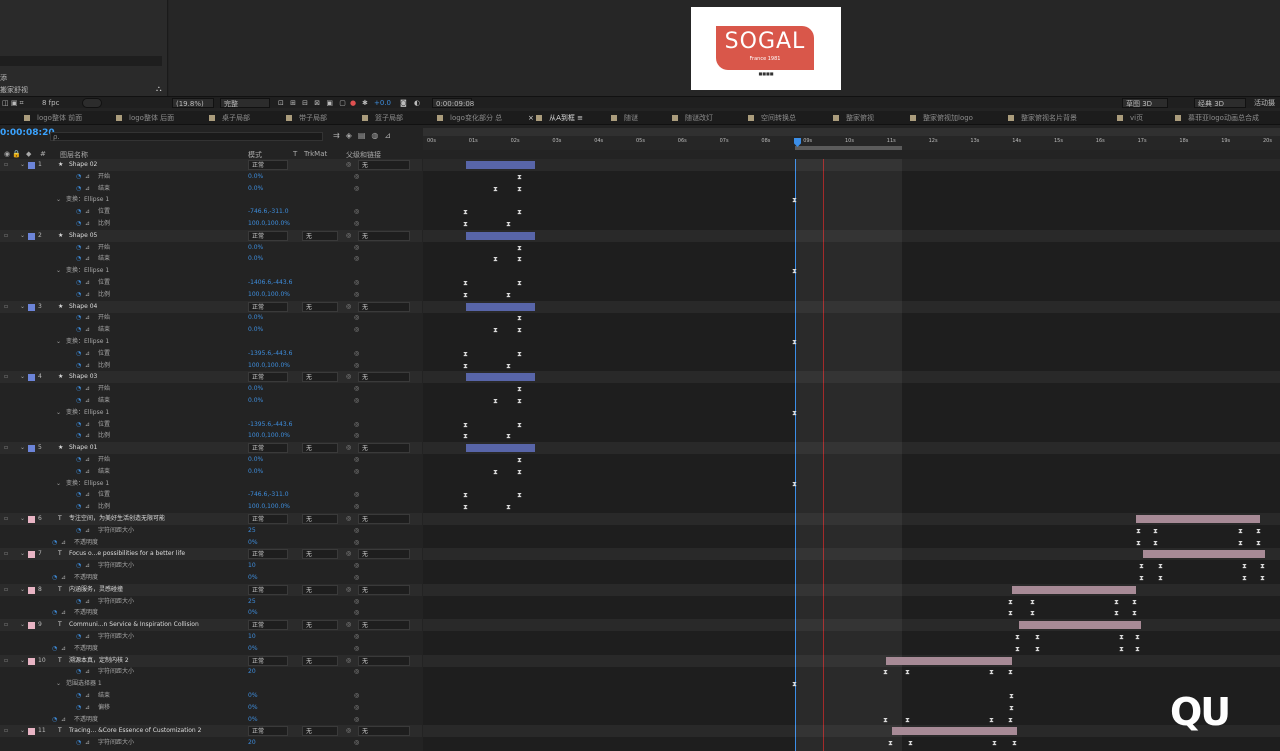  What do you see at coordinates (211, 531) in the screenshot?
I see `property-row: ◔ ⊿ 字符间距大小 25 ◎` at bounding box center [211, 531].